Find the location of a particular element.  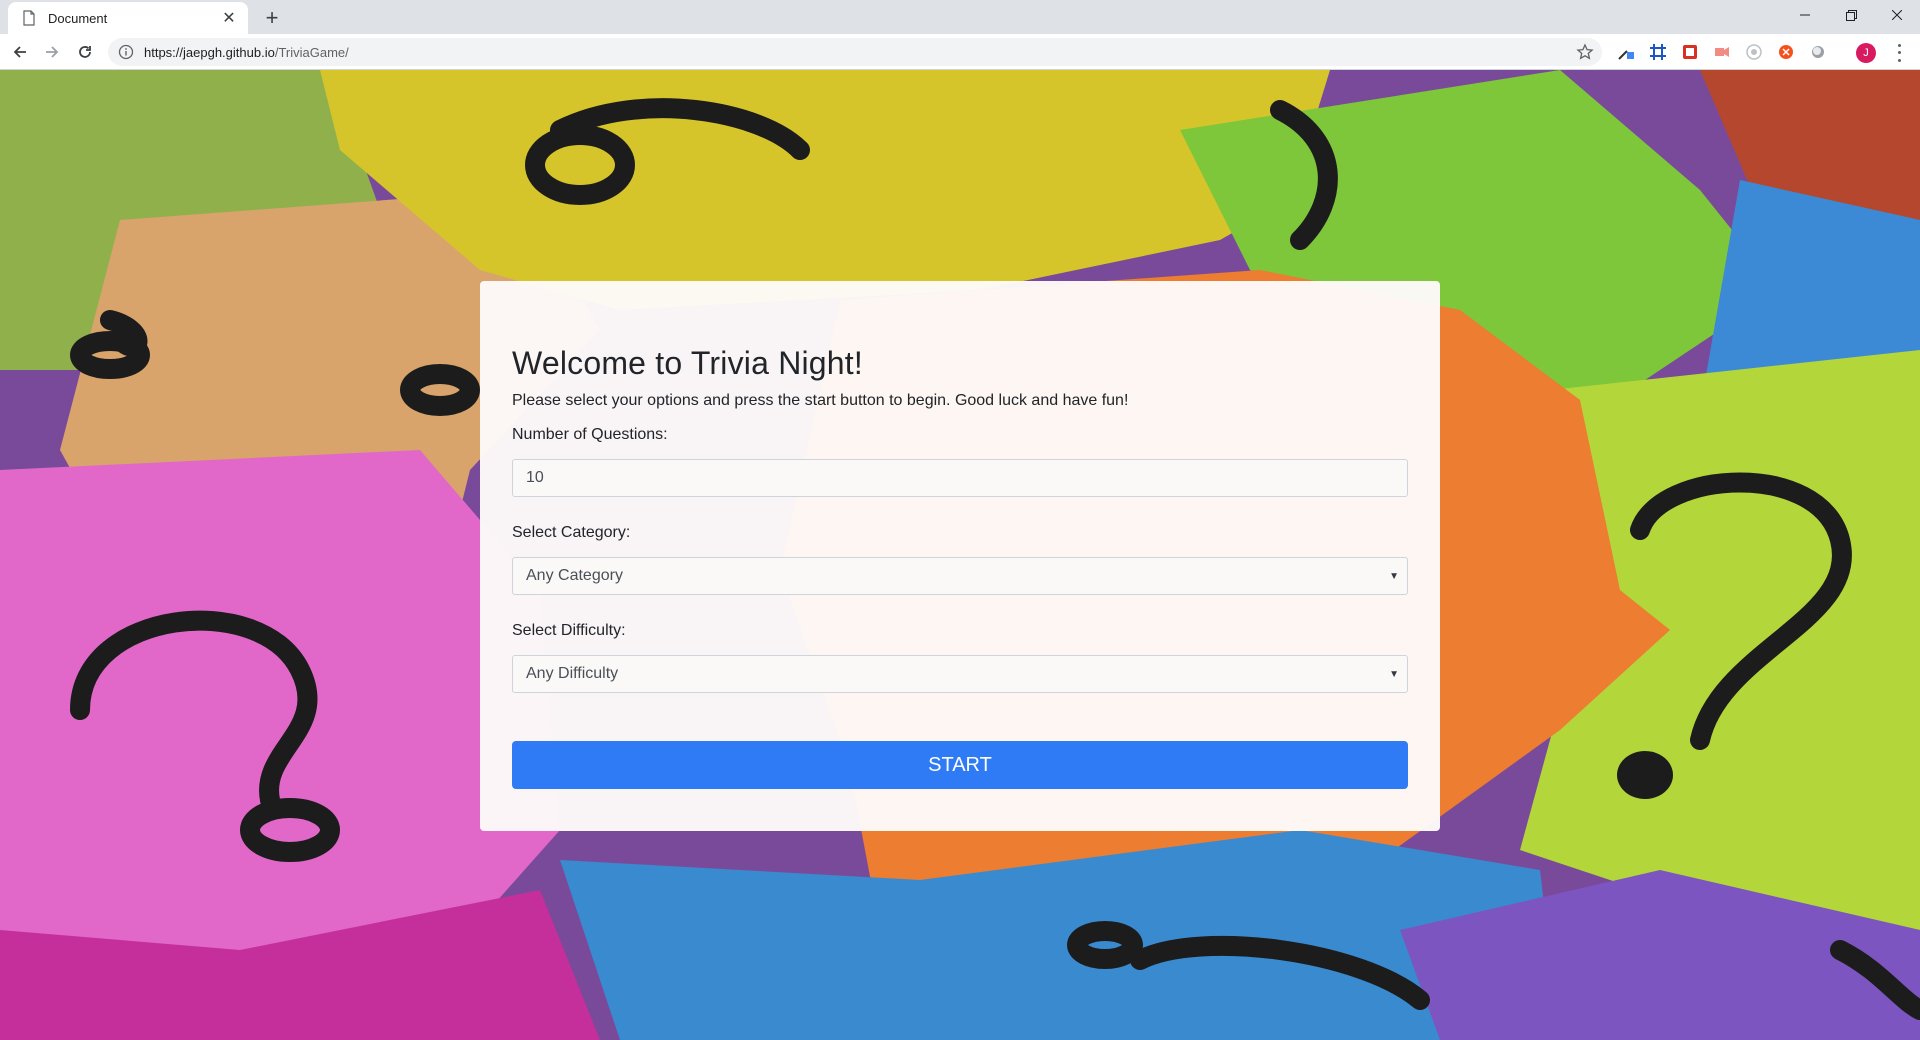

gray-extension-icon is located at coordinates (1754, 52).